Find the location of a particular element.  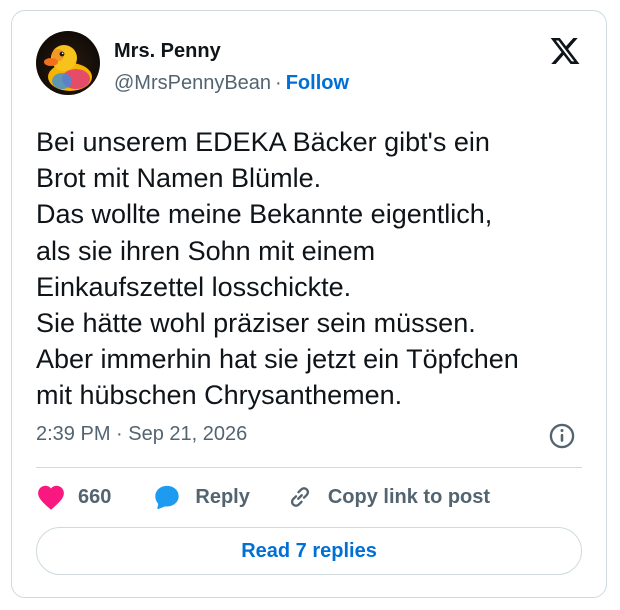

speech-bubble-icon is located at coordinates (167, 497).